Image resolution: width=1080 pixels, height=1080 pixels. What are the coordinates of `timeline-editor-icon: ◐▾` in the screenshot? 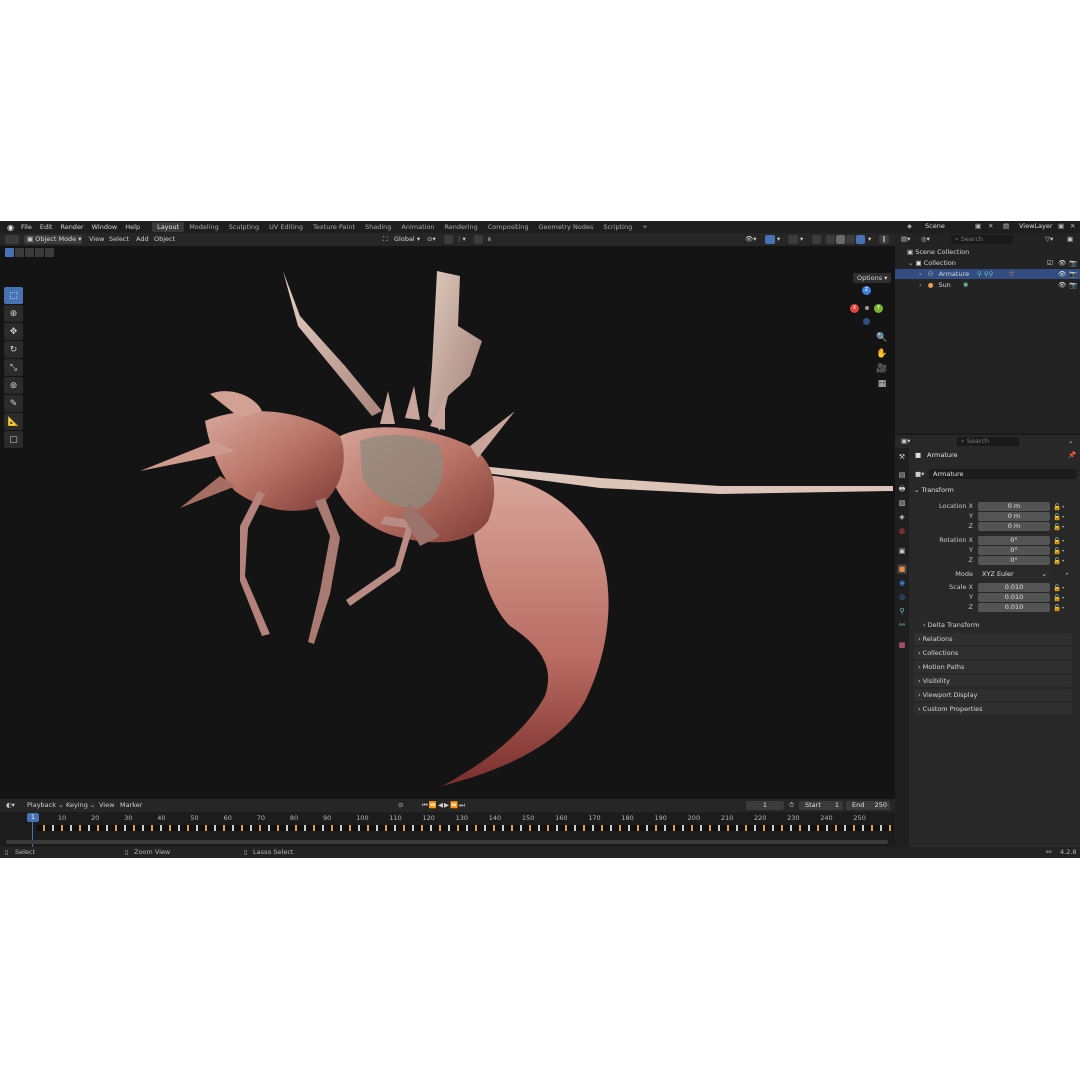 It's located at (10, 805).